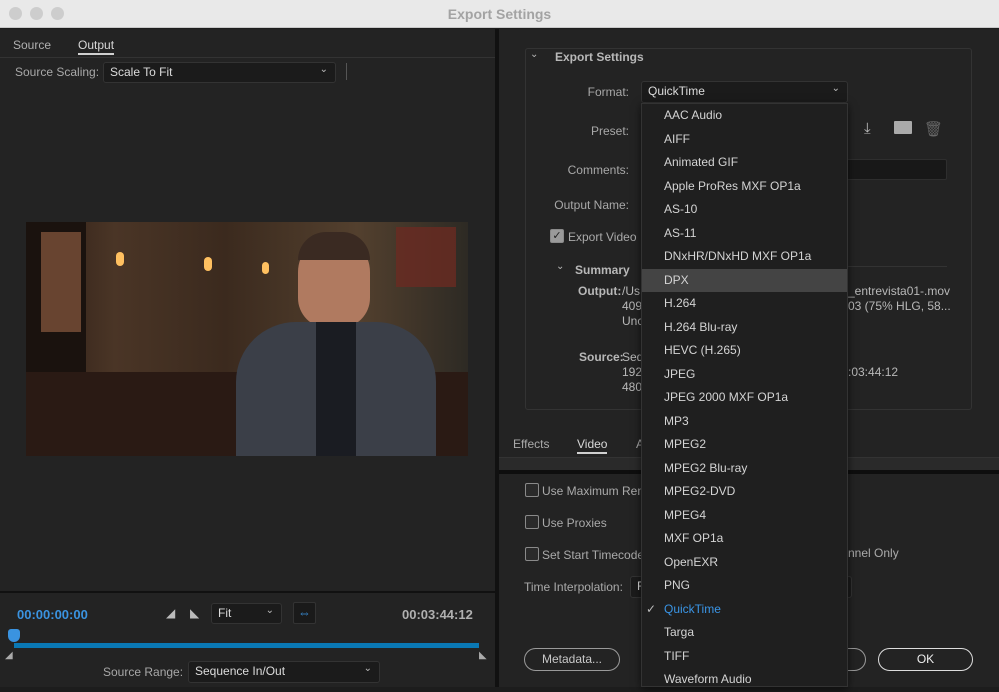 The image size is (999, 692). Describe the element at coordinates (9, 655) in the screenshot. I see `in-point-handle: ◢` at that location.